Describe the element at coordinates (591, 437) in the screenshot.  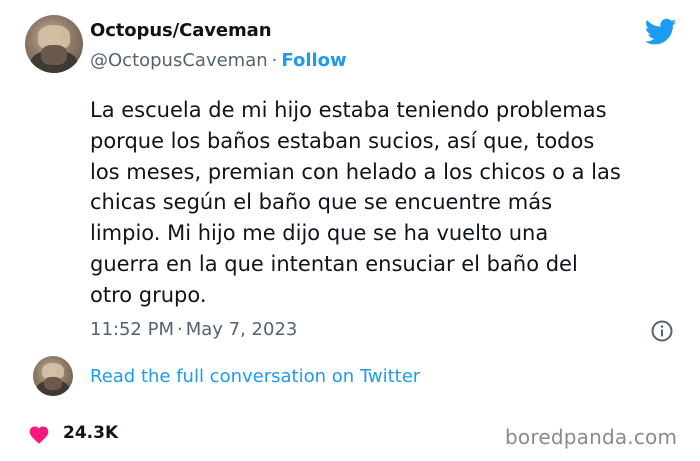
I see `watermark: boredpanda.com` at that location.